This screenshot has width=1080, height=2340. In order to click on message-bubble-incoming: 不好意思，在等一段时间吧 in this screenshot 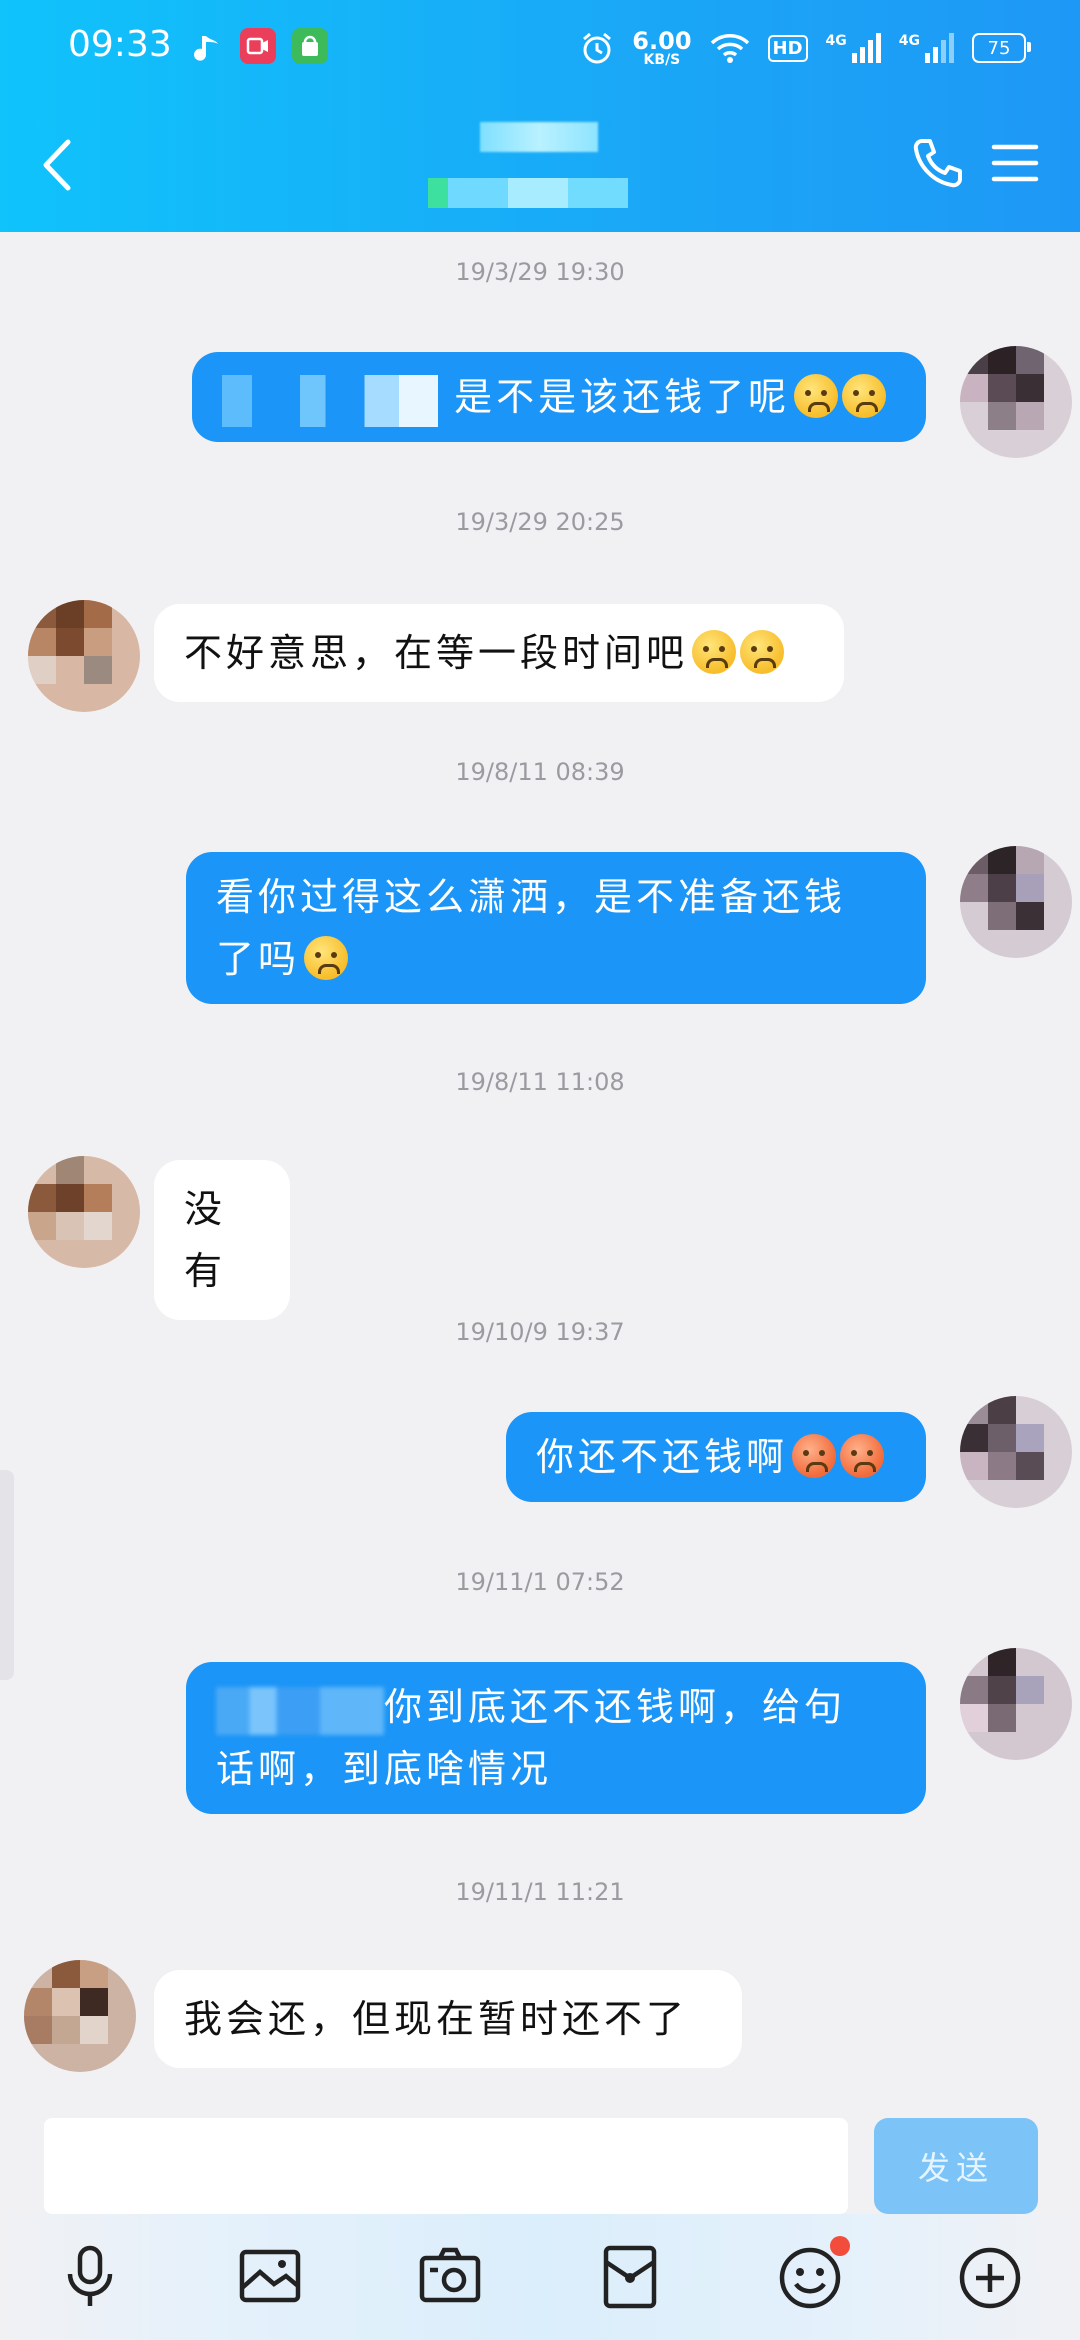, I will do `click(499, 653)`.